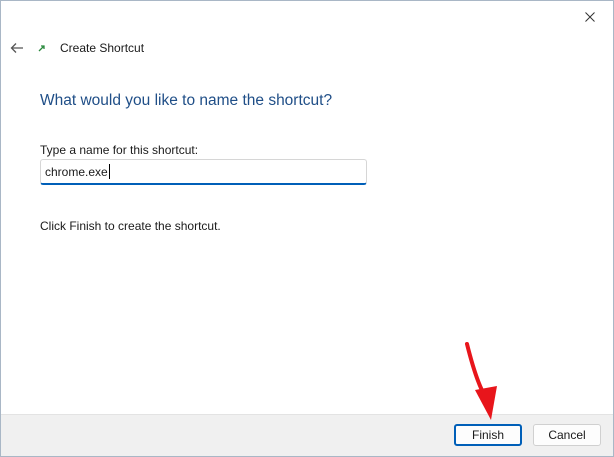 This screenshot has height=457, width=614. I want to click on close-icon, so click(590, 17).